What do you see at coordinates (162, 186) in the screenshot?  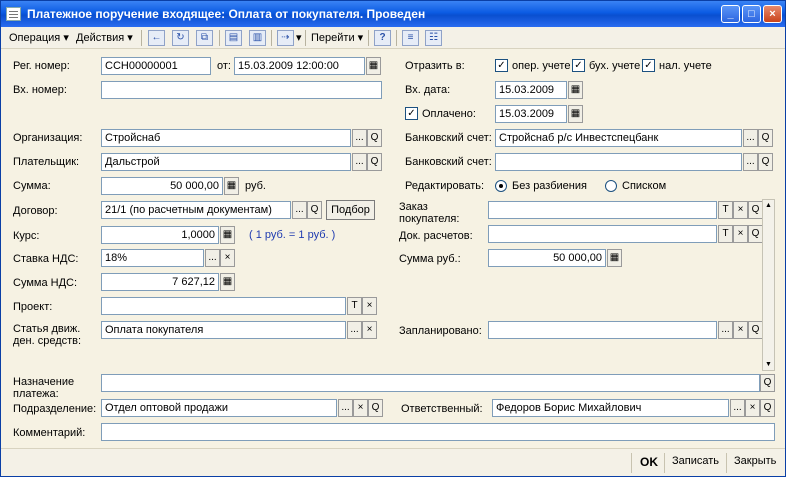 I see `sum-field: 50 000,00` at bounding box center [162, 186].